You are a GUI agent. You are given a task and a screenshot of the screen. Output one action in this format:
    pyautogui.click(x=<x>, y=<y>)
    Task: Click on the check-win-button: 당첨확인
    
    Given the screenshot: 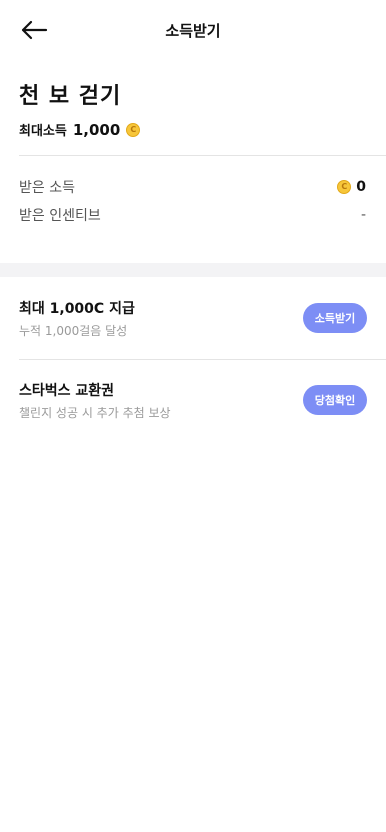 What is the action you would take?
    pyautogui.click(x=335, y=400)
    